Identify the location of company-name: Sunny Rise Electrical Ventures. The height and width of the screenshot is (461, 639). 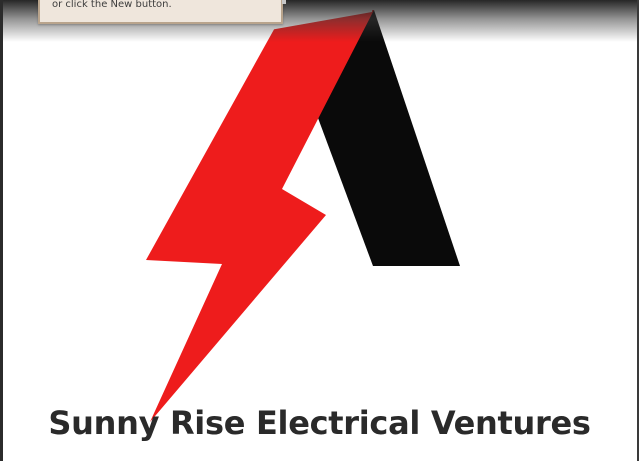
(319, 423).